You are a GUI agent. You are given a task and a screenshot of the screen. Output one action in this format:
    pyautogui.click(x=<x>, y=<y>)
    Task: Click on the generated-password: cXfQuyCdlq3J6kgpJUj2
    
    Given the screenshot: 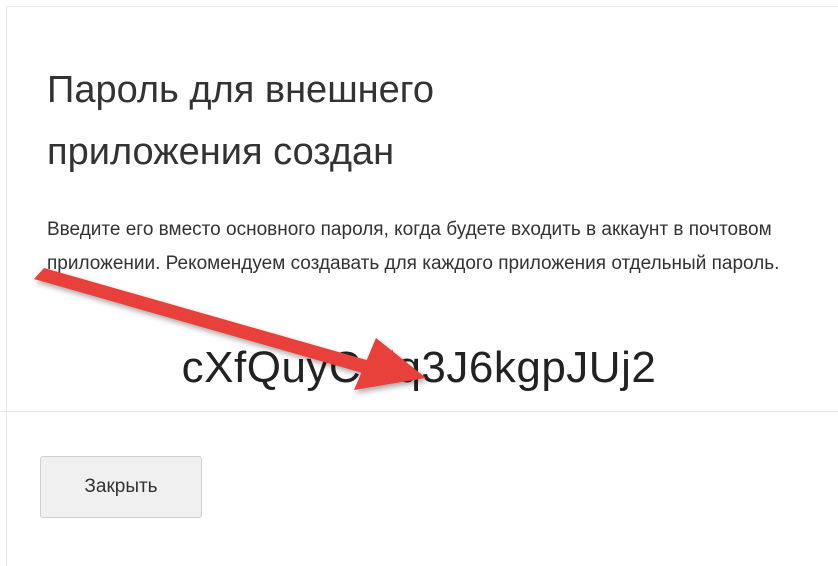 What is the action you would take?
    pyautogui.click(x=419, y=367)
    